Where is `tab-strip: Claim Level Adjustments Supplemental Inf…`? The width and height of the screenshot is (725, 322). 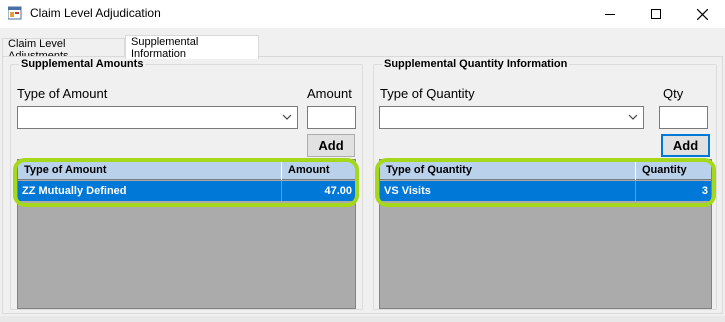
tab-strip: Claim Level Adjustments Supplemental Inf… is located at coordinates (362, 48).